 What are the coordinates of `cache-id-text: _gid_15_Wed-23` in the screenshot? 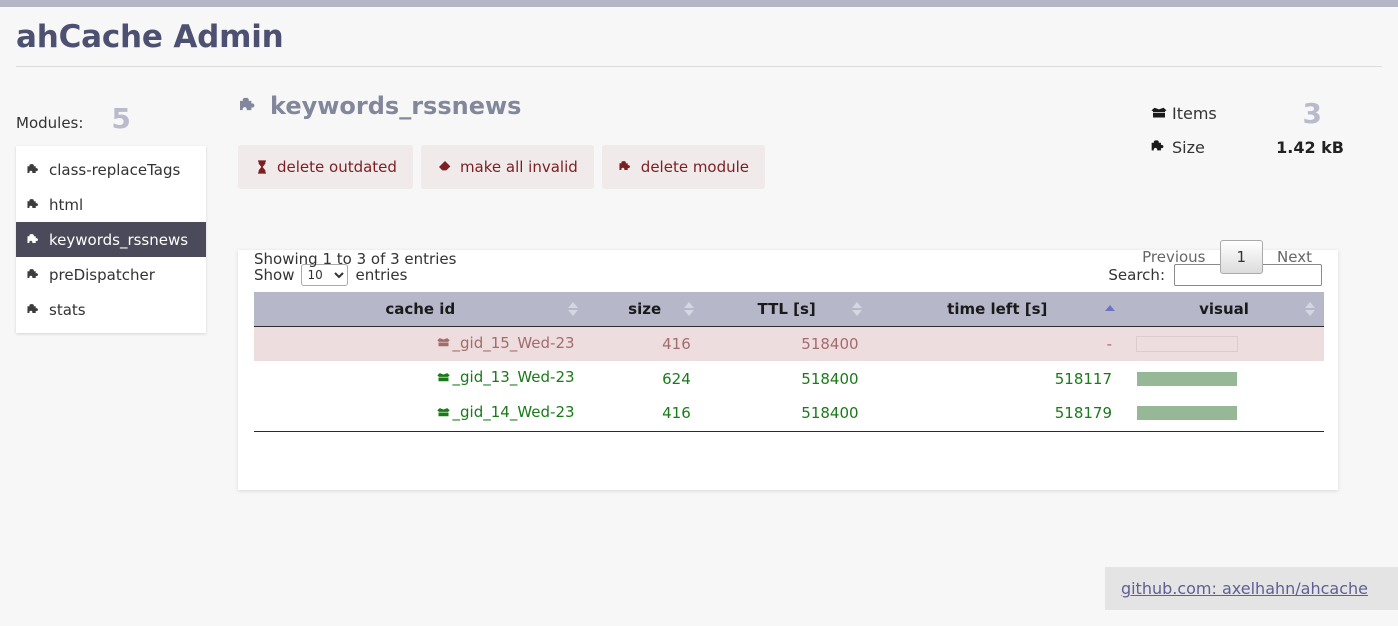 It's located at (513, 342).